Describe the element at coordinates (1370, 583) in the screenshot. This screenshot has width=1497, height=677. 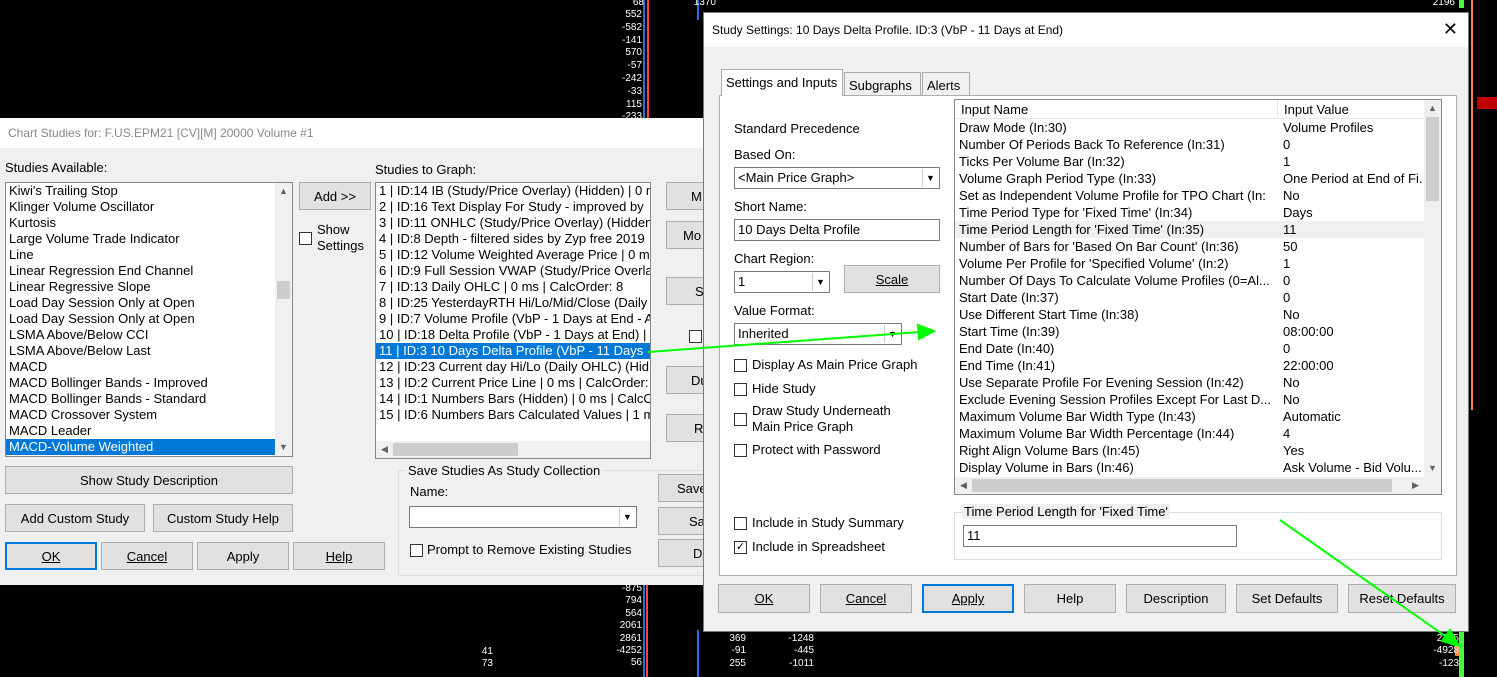
I see `arrow-to-chart` at that location.